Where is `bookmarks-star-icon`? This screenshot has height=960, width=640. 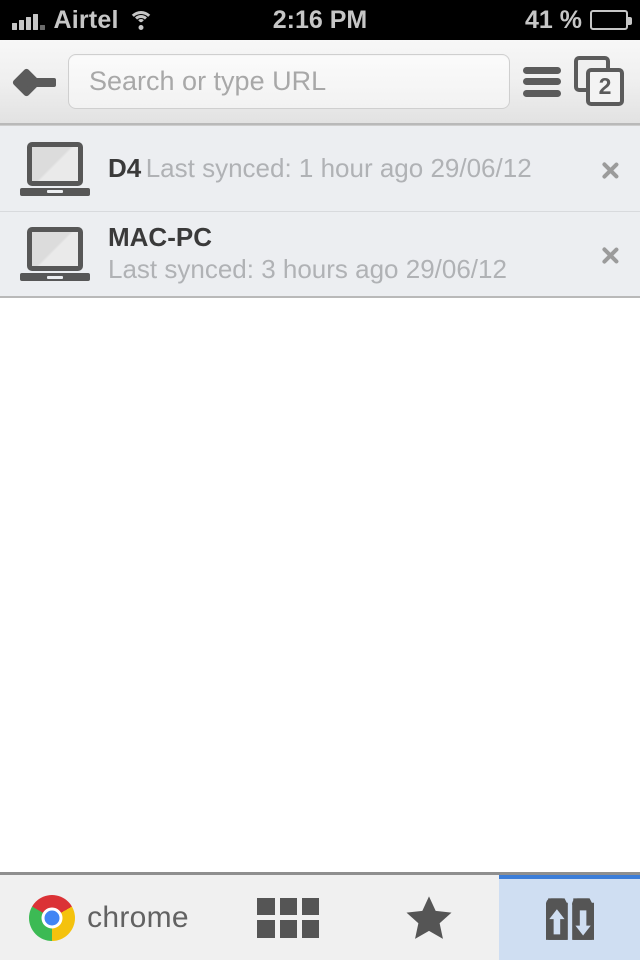
bookmarks-star-icon is located at coordinates (429, 917).